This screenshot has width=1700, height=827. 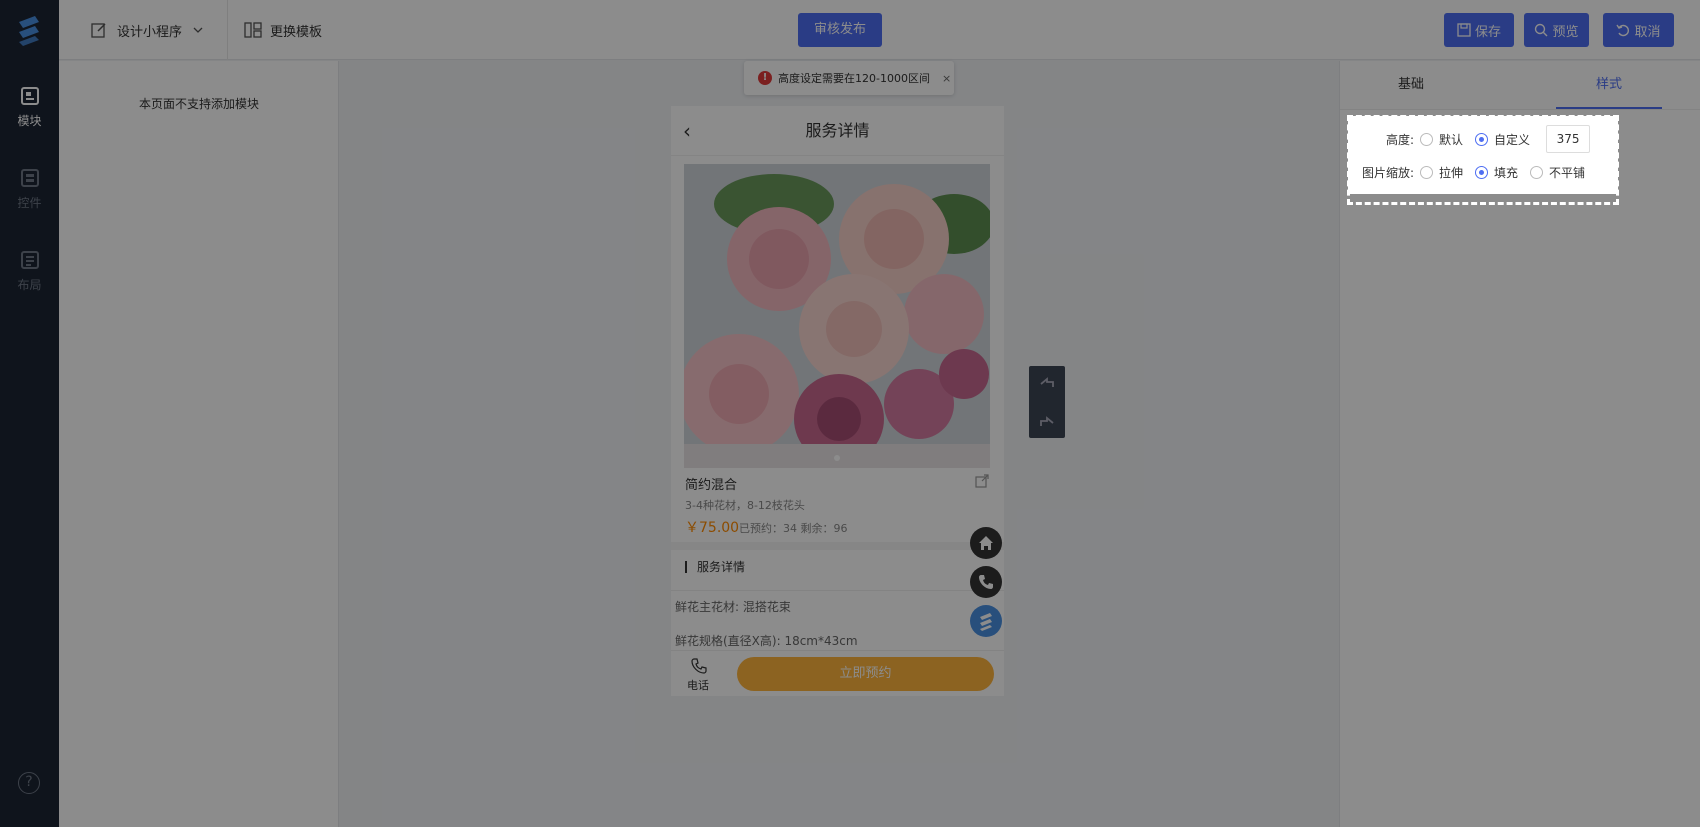 What do you see at coordinates (1565, 32) in the screenshot?
I see `preview-label: 预览` at bounding box center [1565, 32].